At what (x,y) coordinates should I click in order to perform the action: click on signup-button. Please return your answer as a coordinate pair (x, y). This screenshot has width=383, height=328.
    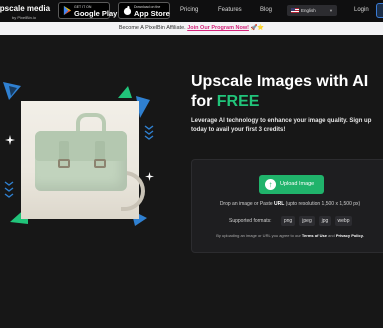
    Looking at the image, I should click on (379, 10).